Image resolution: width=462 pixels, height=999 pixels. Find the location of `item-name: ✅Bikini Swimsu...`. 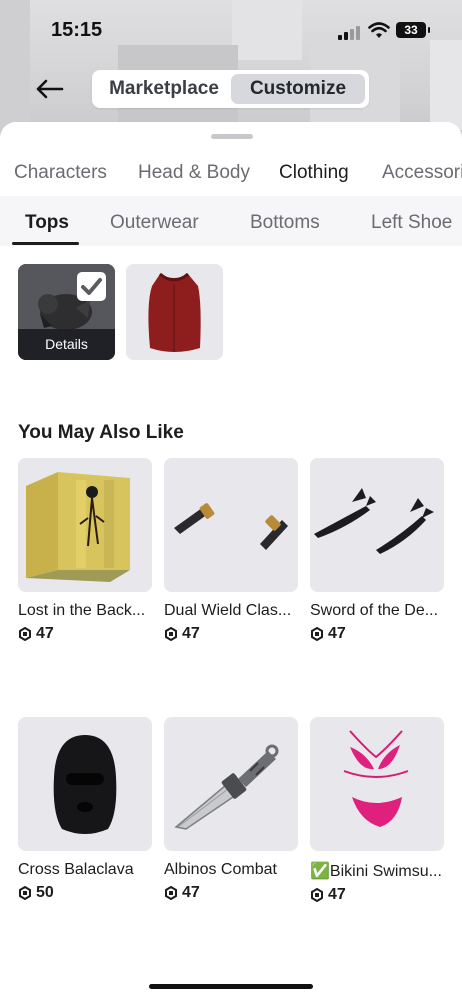

item-name: ✅Bikini Swimsu... is located at coordinates (376, 871).